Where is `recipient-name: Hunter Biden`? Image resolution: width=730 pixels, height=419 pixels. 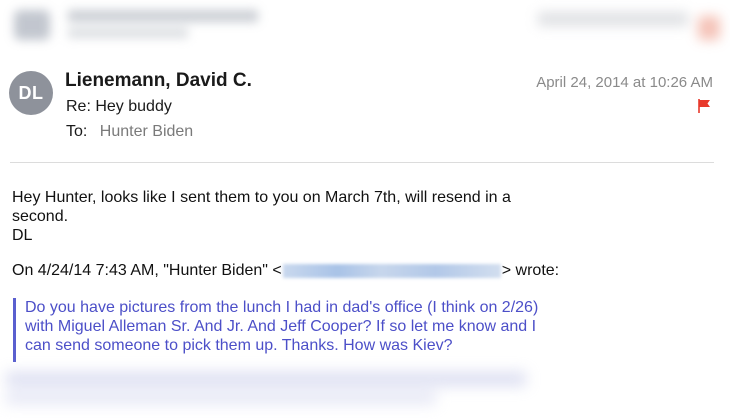
recipient-name: Hunter Biden is located at coordinates (146, 131).